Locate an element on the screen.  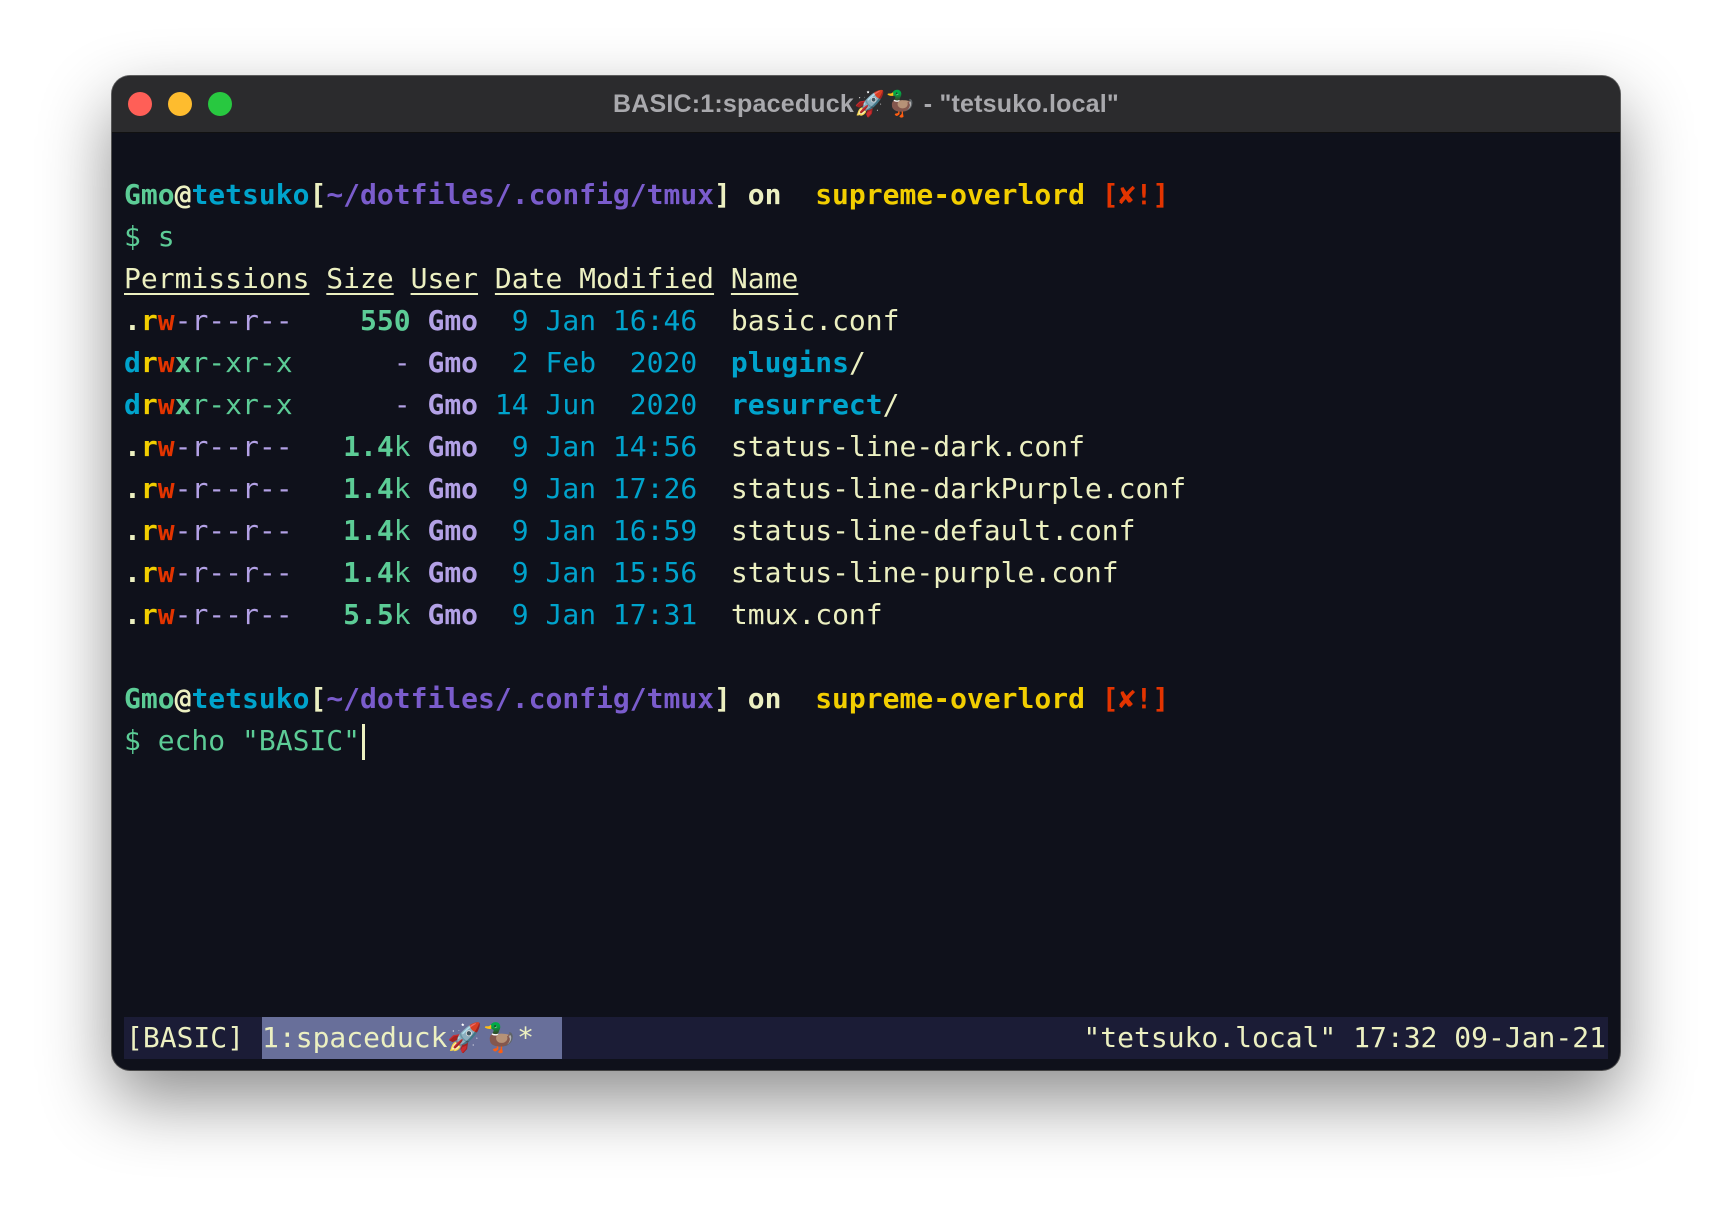
tmux-session-name: [BASIC] is located at coordinates (185, 1037).